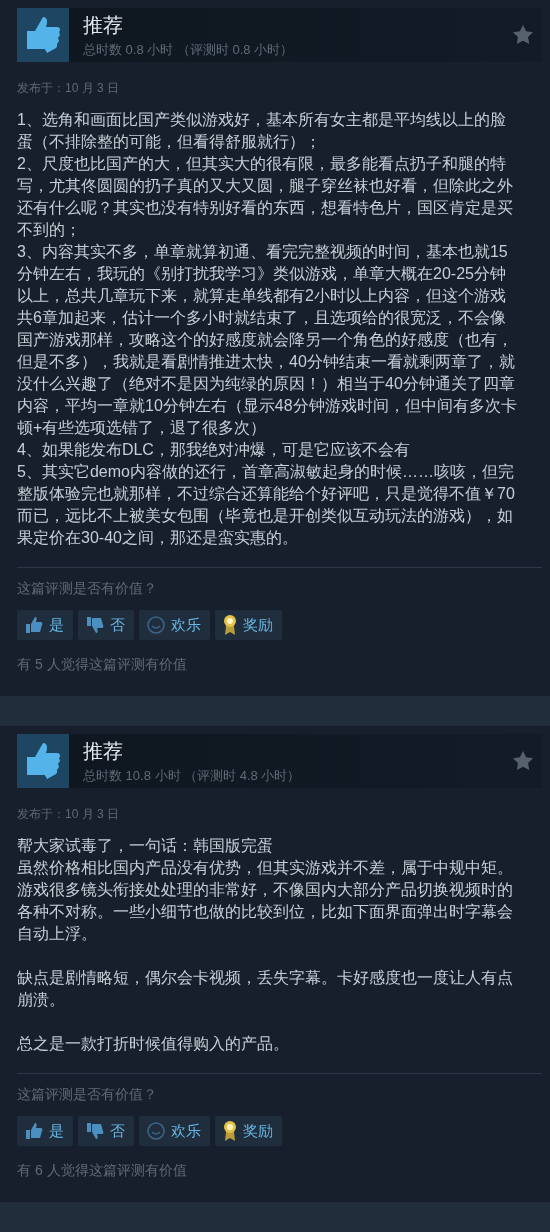  What do you see at coordinates (214, 450) in the screenshot?
I see `review-paragraph: 4、如果能发布DLC，那我绝对冲爆，可是它应该不会有` at bounding box center [214, 450].